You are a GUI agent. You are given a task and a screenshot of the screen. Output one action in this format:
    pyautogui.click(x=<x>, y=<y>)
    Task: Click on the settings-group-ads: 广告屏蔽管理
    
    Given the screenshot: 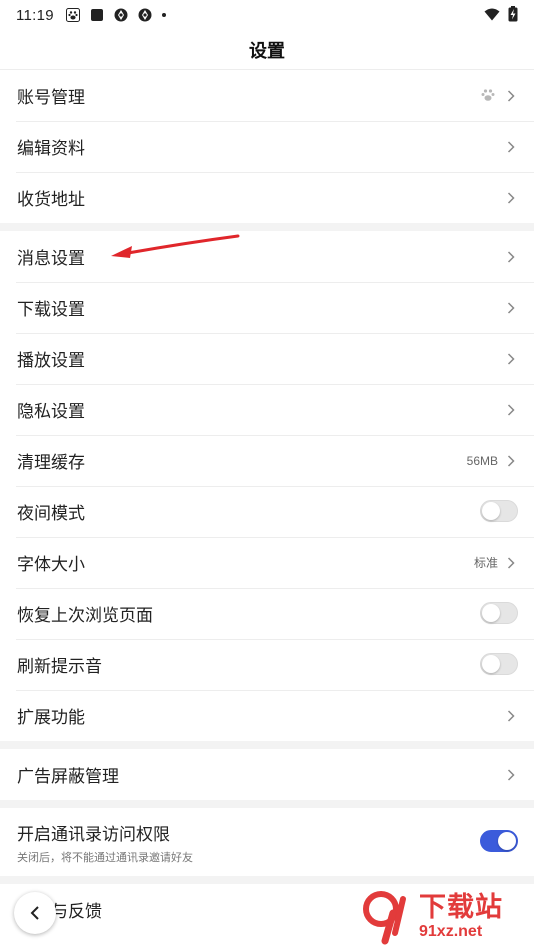 What is the action you would take?
    pyautogui.click(x=267, y=774)
    